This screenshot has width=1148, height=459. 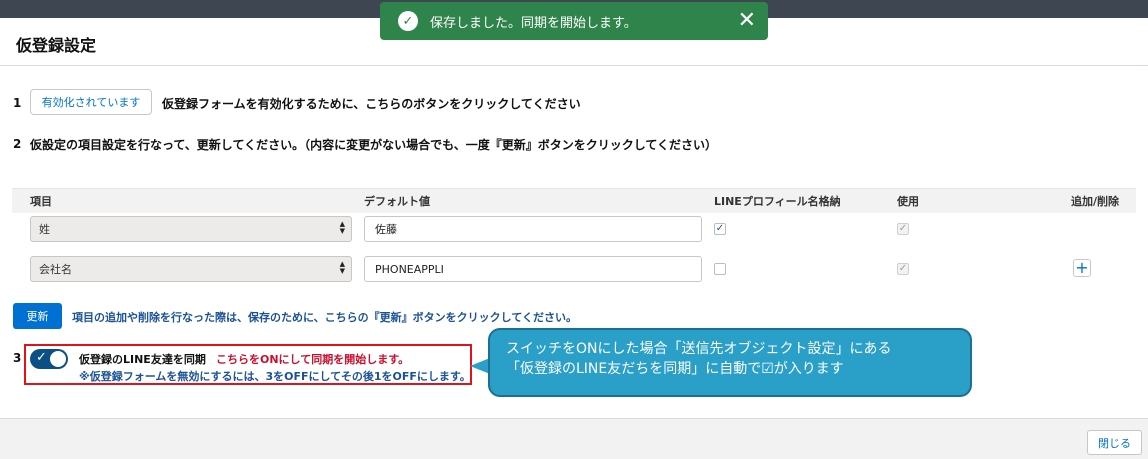 I want to click on column-header-default-value: デフォルト値, so click(x=397, y=201).